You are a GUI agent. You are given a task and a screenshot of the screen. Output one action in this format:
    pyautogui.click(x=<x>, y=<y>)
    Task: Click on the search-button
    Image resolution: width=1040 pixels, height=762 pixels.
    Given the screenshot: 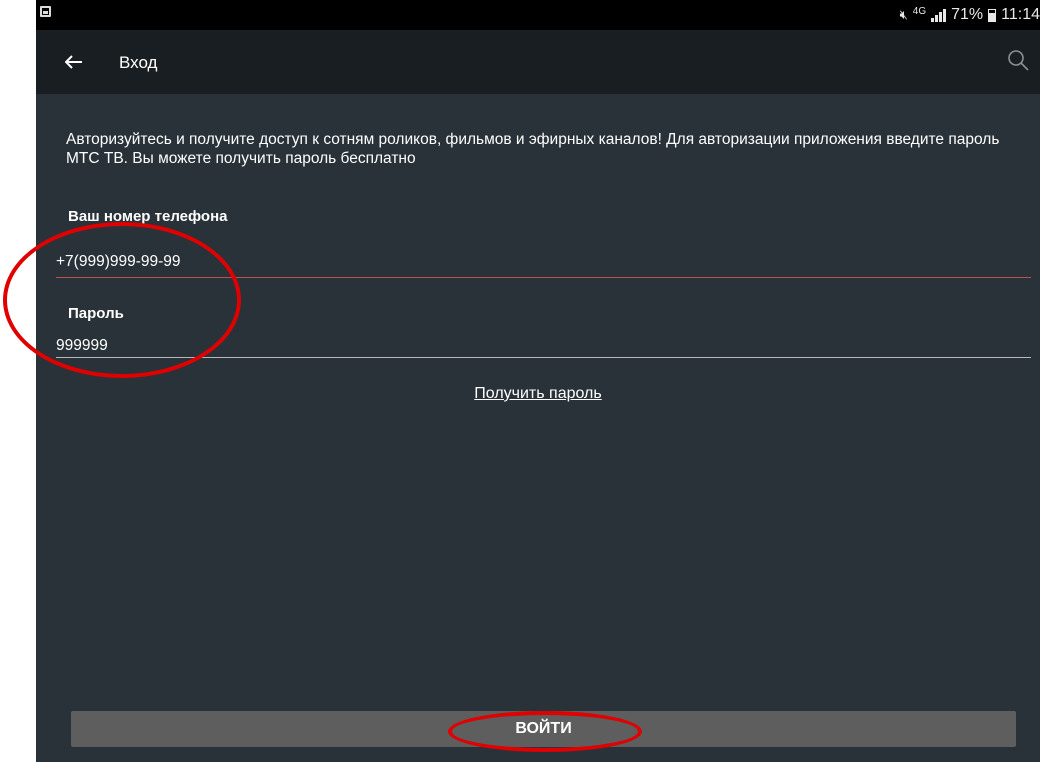 What is the action you would take?
    pyautogui.click(x=1019, y=61)
    